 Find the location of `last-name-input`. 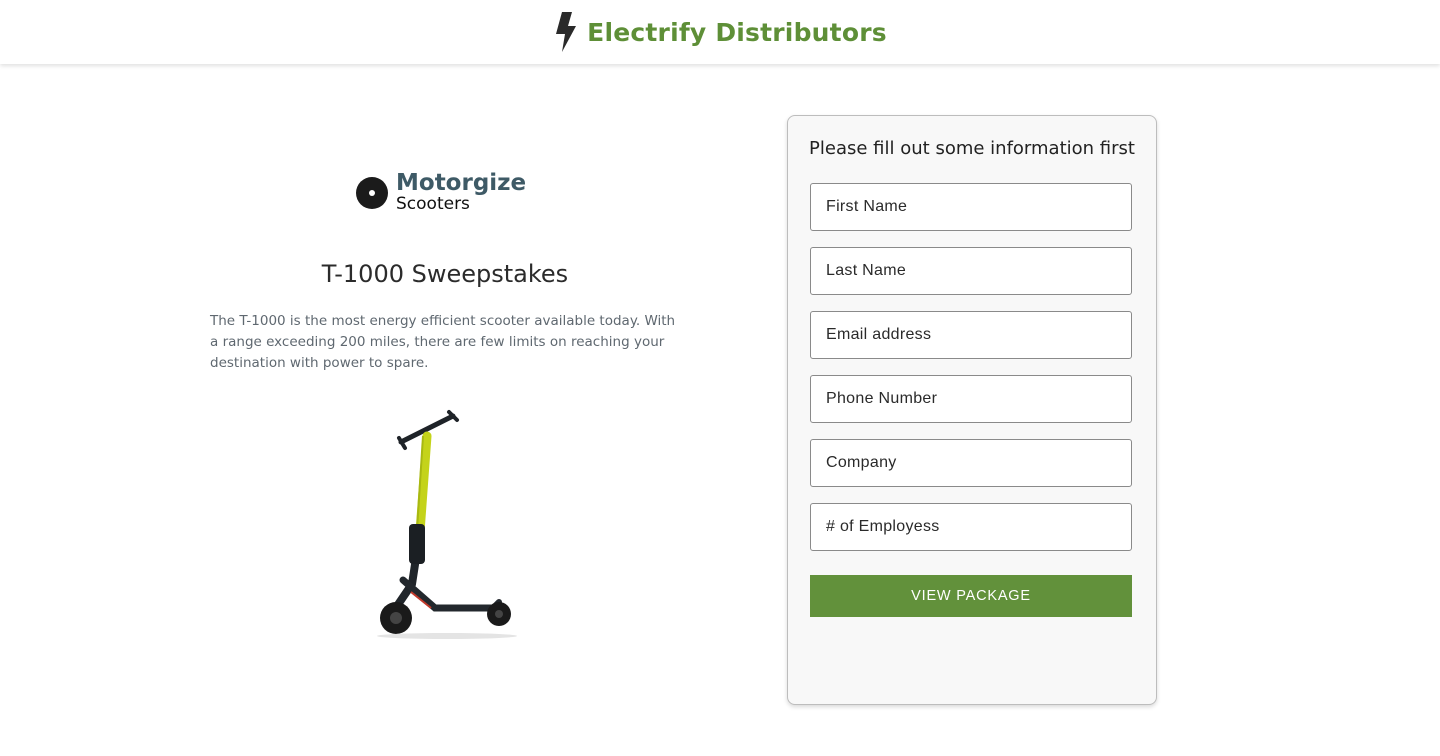

last-name-input is located at coordinates (971, 271).